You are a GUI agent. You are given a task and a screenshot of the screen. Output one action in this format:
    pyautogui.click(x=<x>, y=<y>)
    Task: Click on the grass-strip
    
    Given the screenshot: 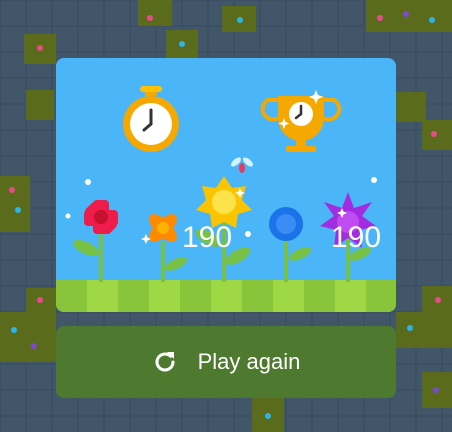 What is the action you would take?
    pyautogui.click(x=226, y=296)
    